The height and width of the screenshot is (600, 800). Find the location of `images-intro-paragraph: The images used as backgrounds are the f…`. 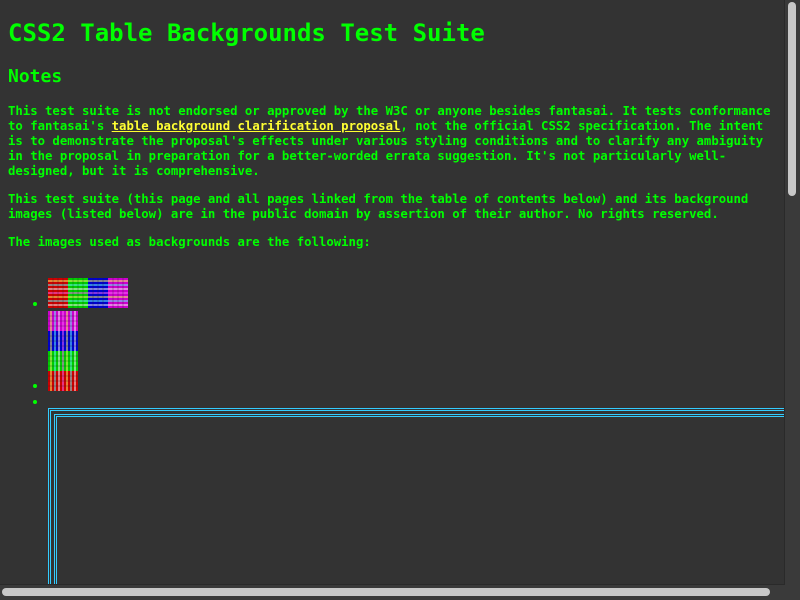

images-intro-paragraph: The images used as backgrounds are the f… is located at coordinates (189, 242).